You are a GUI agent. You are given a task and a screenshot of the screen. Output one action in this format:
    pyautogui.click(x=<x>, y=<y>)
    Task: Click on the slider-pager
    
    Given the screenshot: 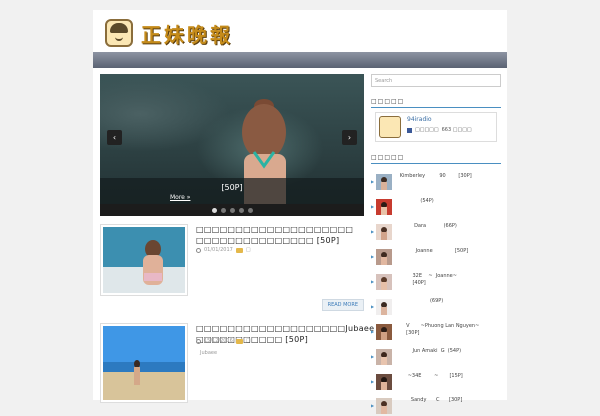 What is the action you would take?
    pyautogui.click(x=232, y=210)
    